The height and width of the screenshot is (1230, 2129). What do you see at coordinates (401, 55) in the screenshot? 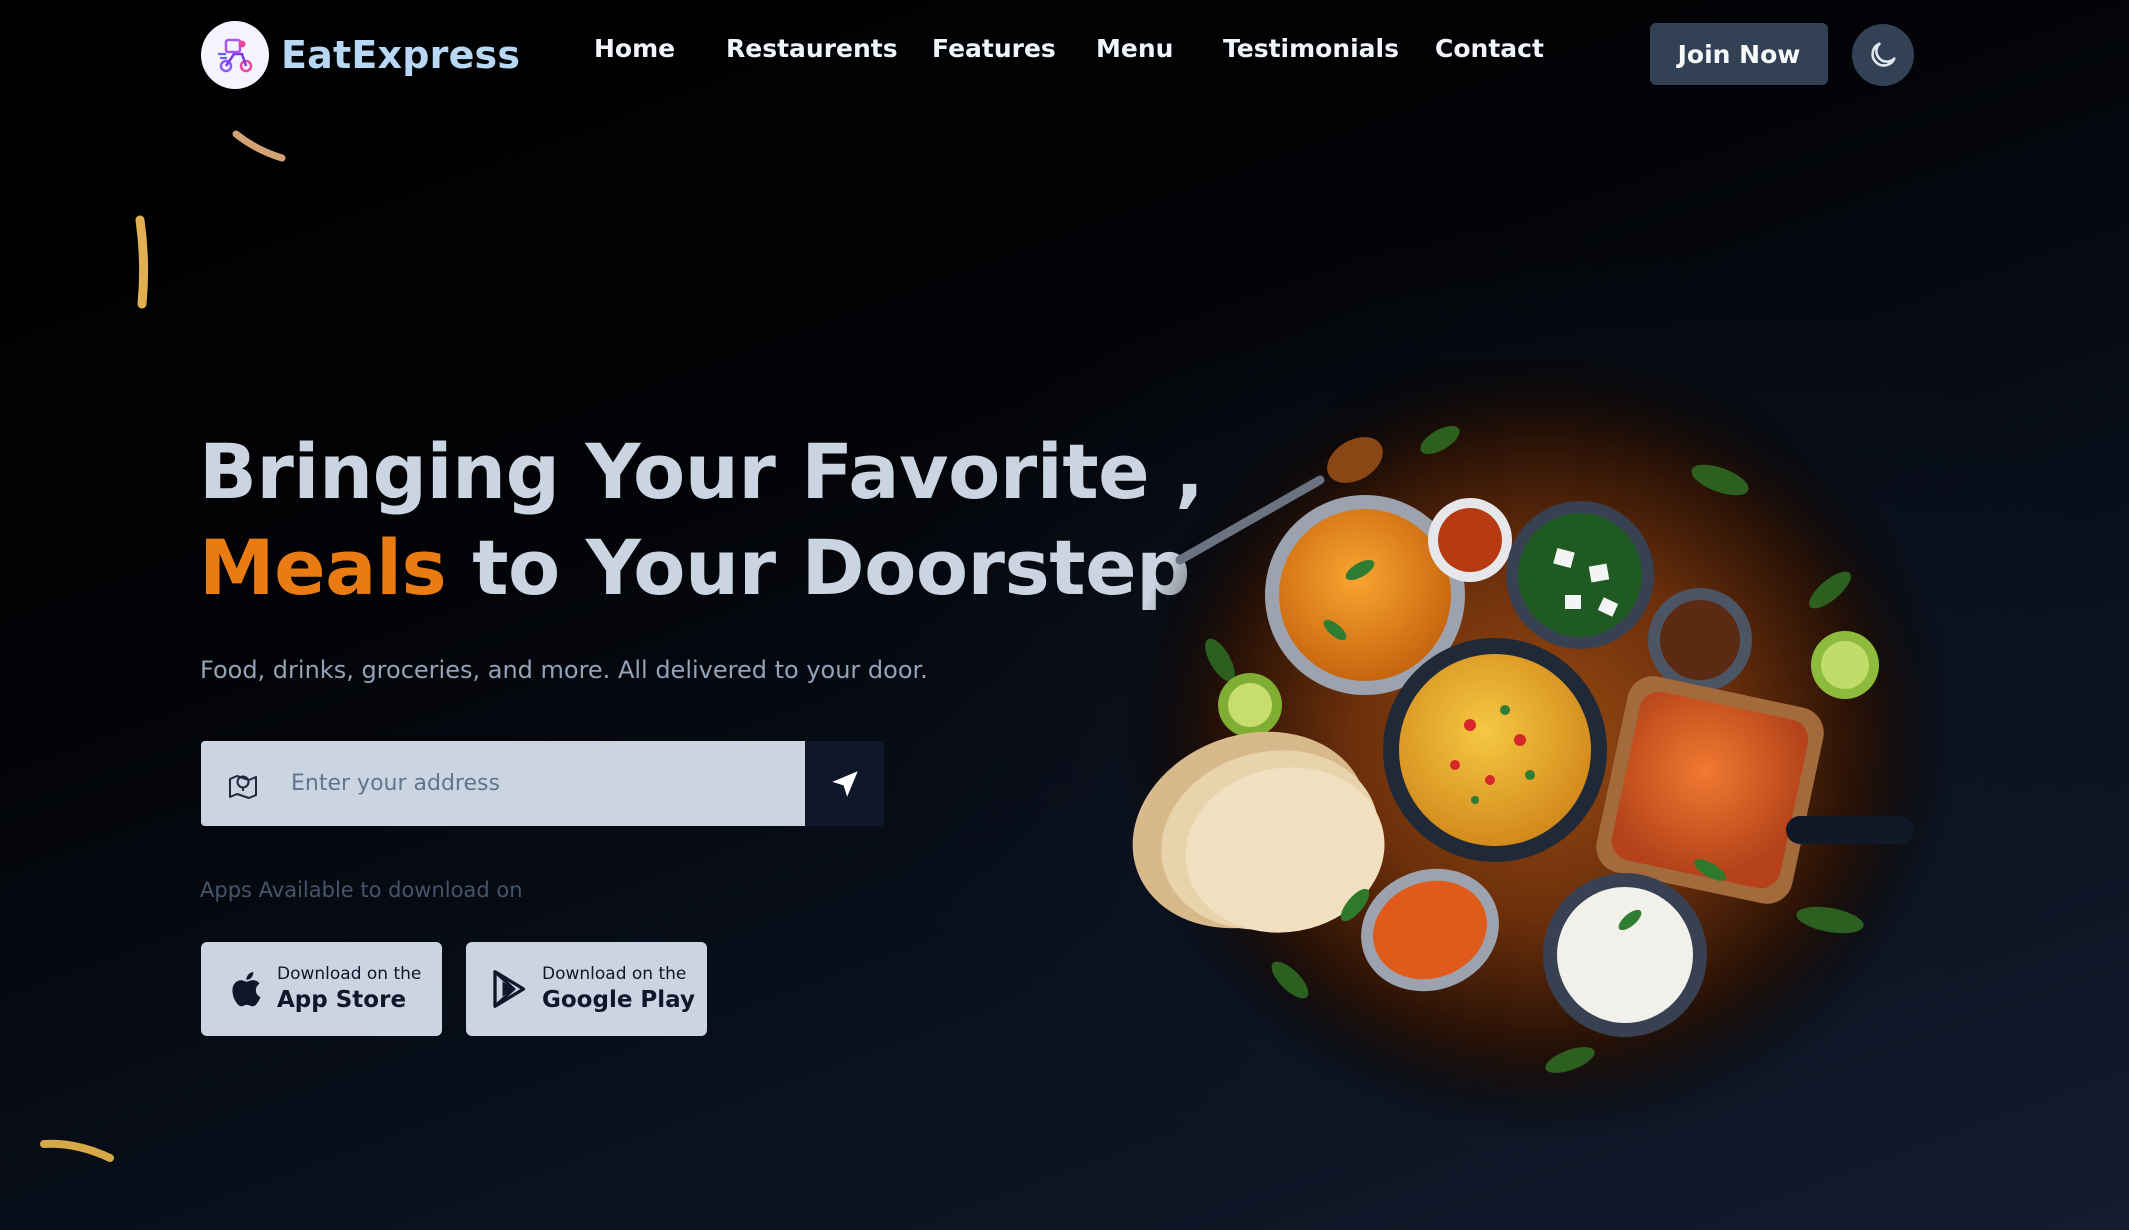
I see `brand-name: EatExpress` at bounding box center [401, 55].